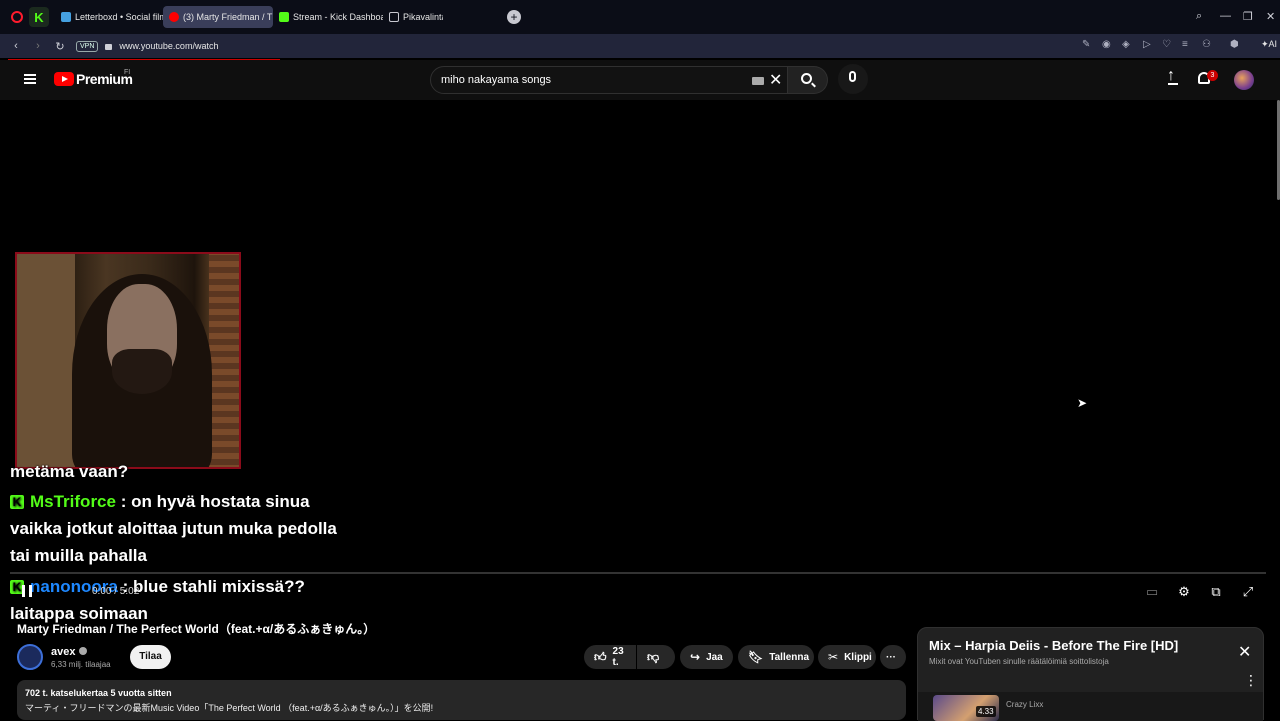  I want to click on edit-icon: ✎, so click(1086, 44).